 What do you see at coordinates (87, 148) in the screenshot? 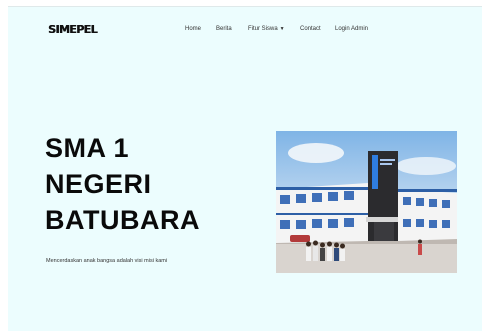
I see `hero-title-line: SMA 1` at bounding box center [87, 148].